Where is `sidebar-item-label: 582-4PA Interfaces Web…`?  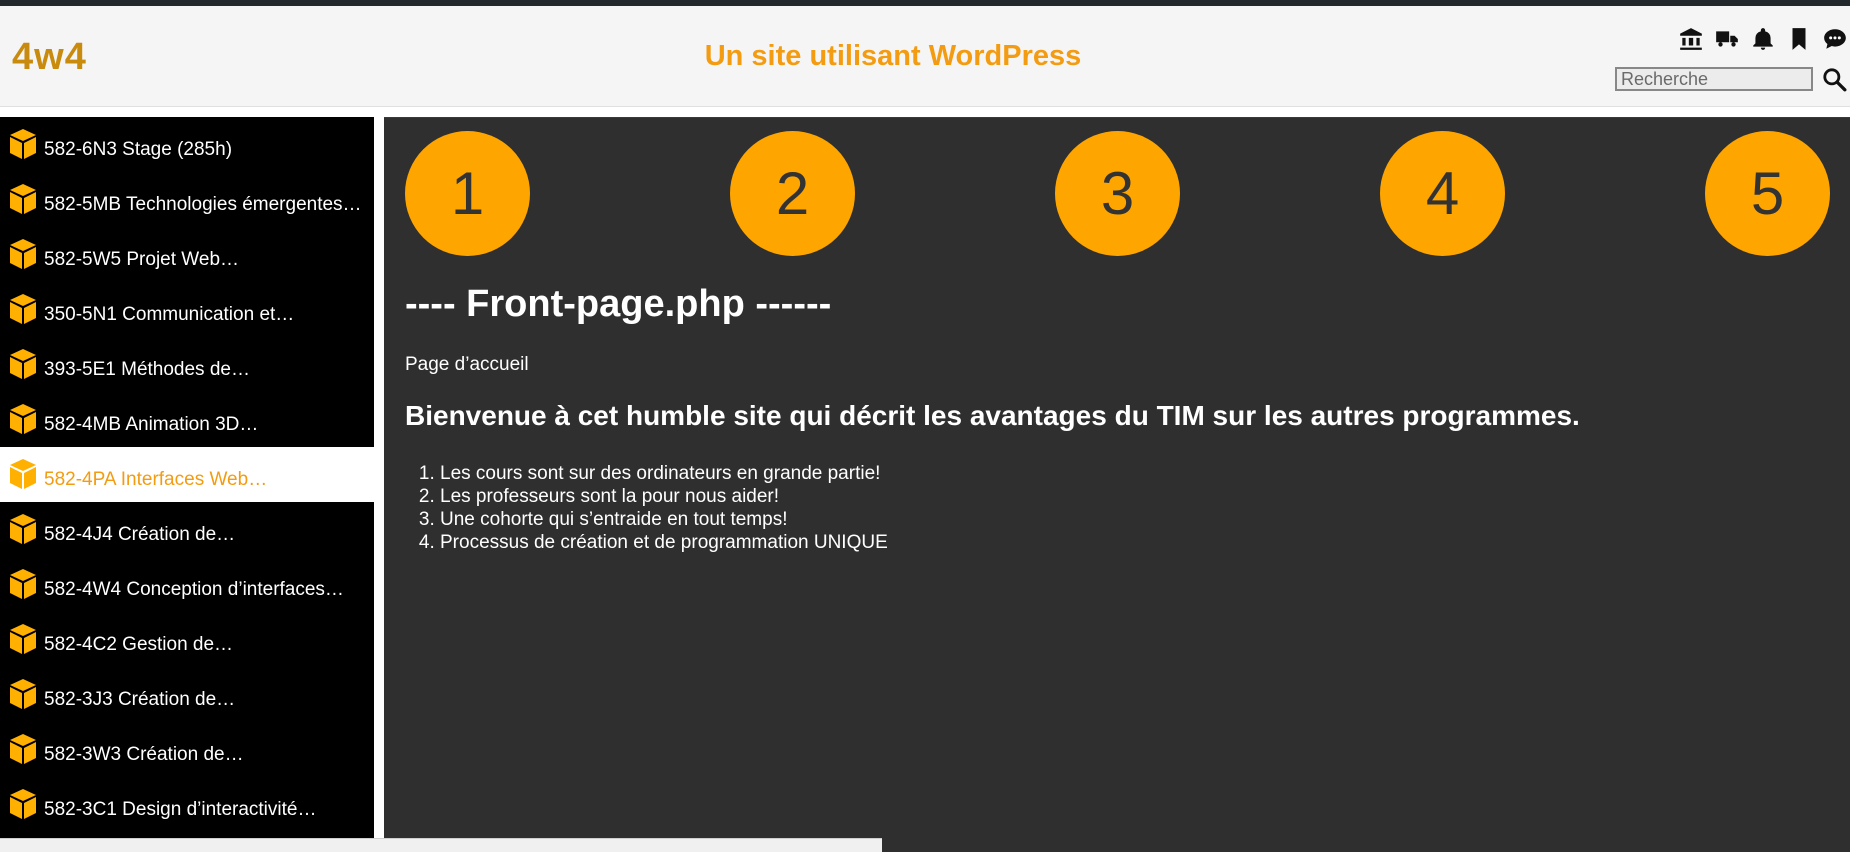 sidebar-item-label: 582-4PA Interfaces Web… is located at coordinates (156, 479).